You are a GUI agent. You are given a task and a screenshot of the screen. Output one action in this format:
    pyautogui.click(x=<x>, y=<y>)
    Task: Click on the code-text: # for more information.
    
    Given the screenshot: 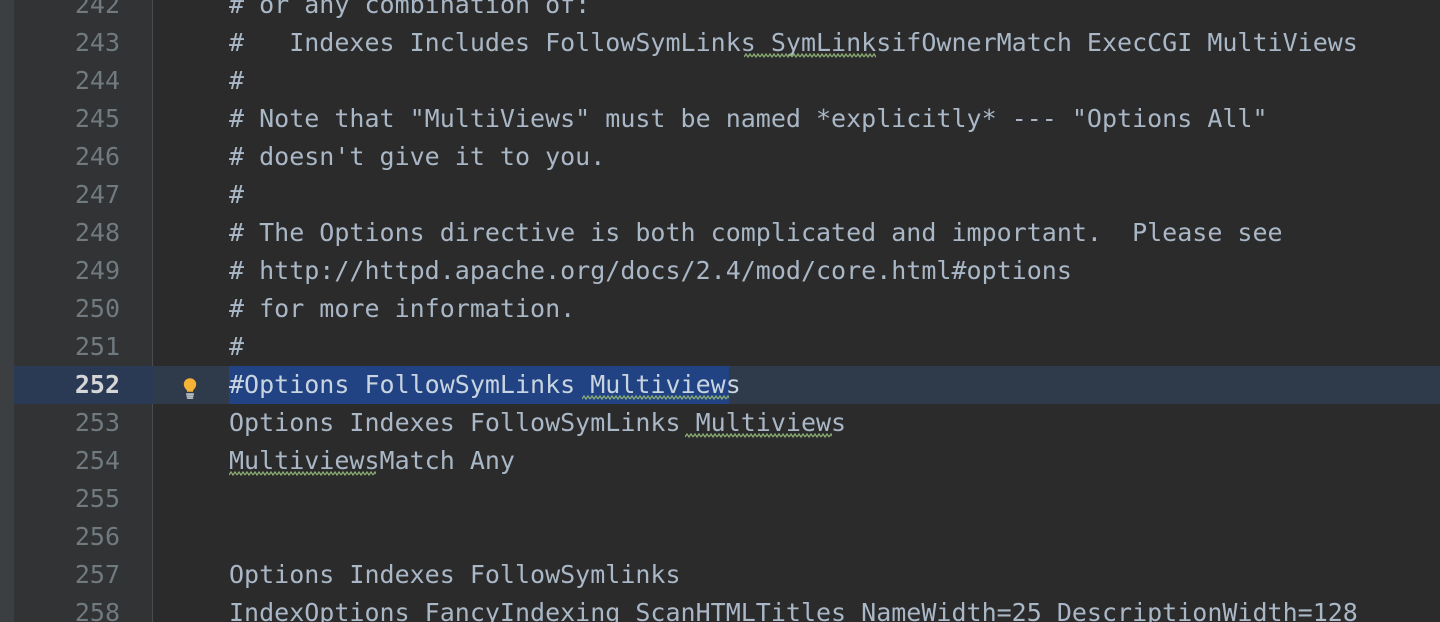 What is the action you would take?
    pyautogui.click(x=402, y=309)
    